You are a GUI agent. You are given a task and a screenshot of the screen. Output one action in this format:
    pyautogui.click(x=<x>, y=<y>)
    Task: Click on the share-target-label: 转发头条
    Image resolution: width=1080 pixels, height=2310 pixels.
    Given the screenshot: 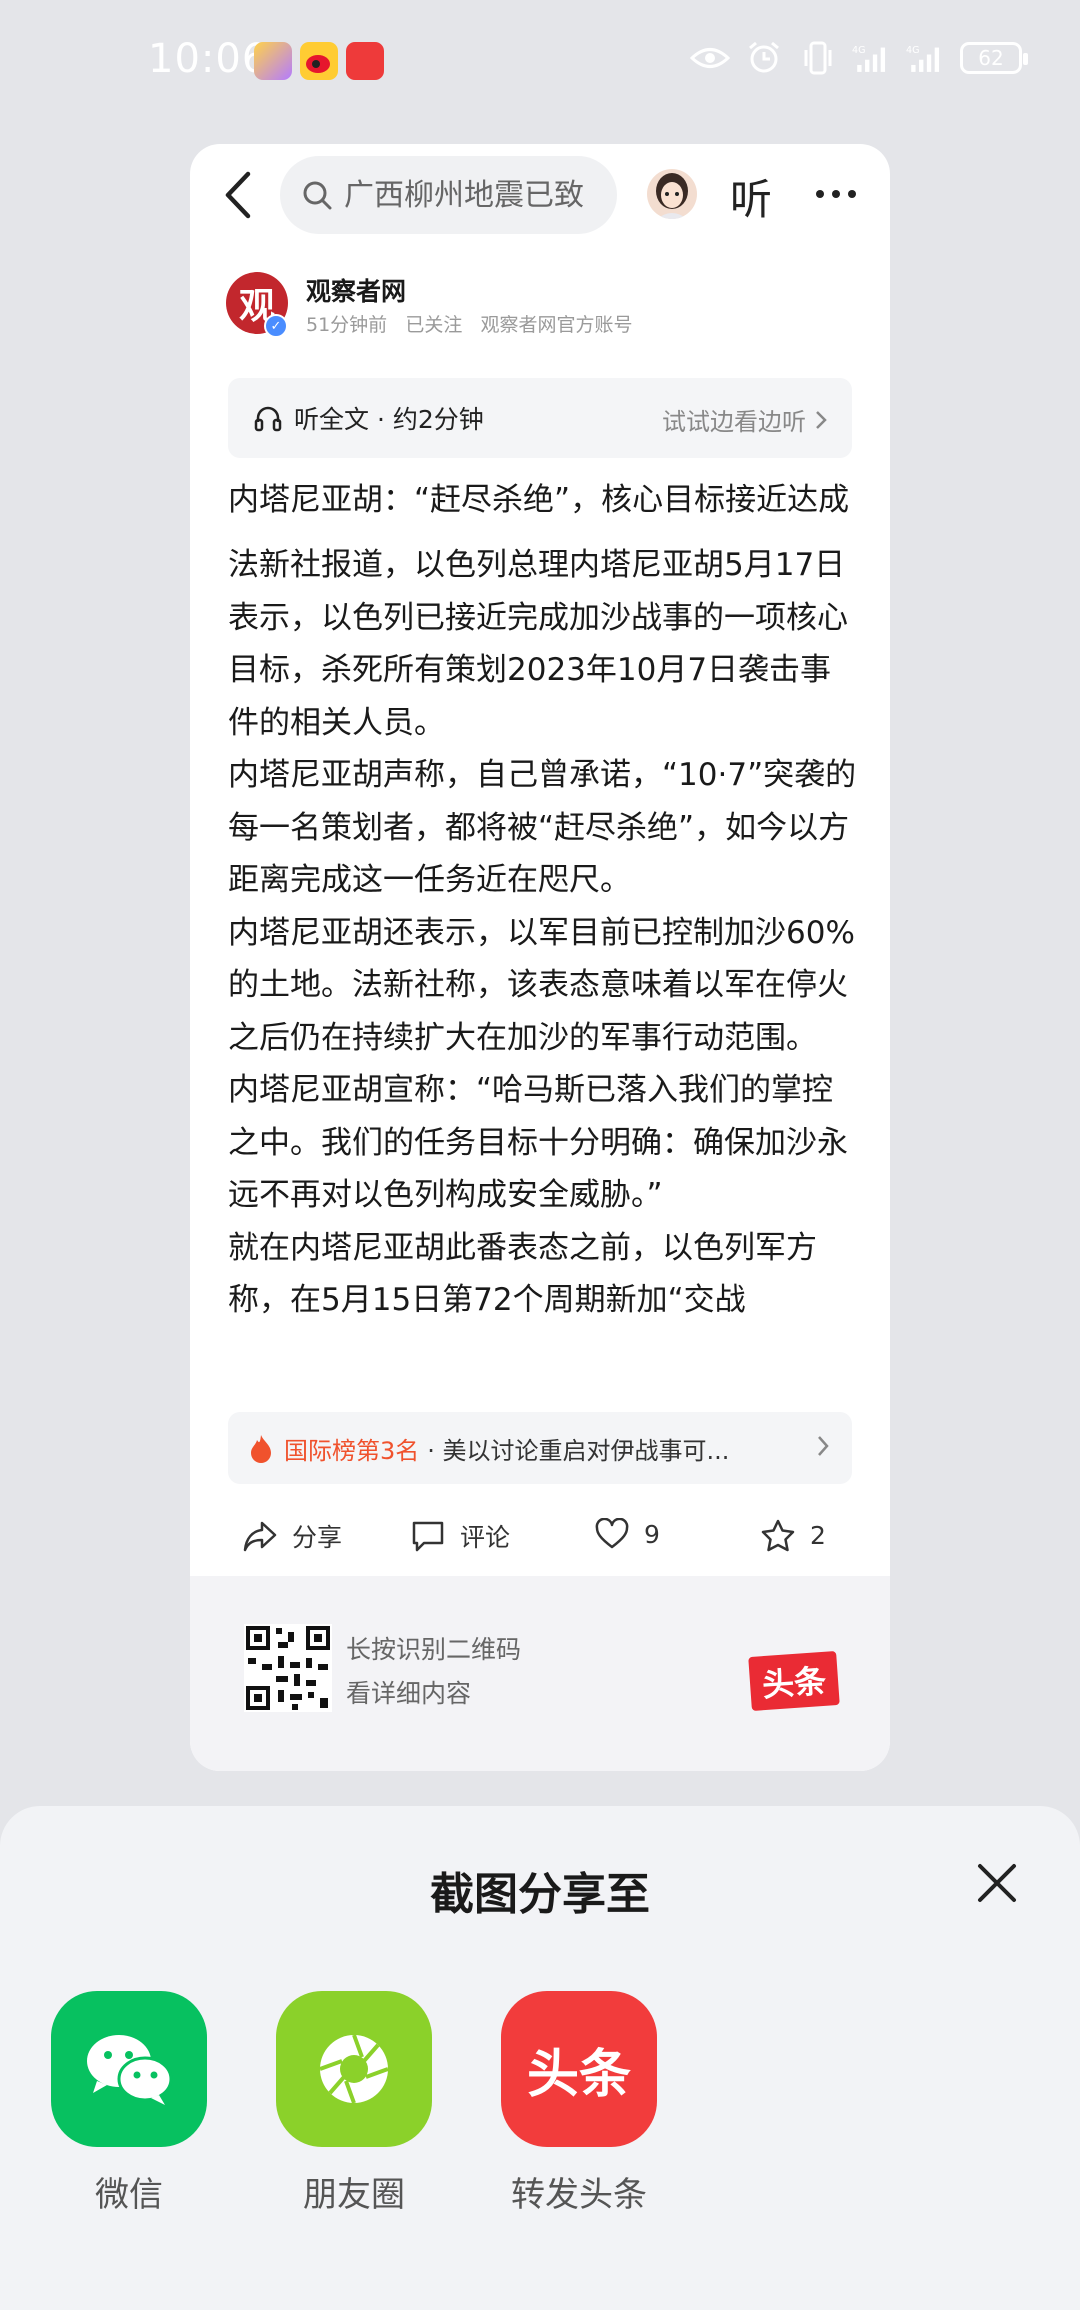 What is the action you would take?
    pyautogui.click(x=579, y=2195)
    